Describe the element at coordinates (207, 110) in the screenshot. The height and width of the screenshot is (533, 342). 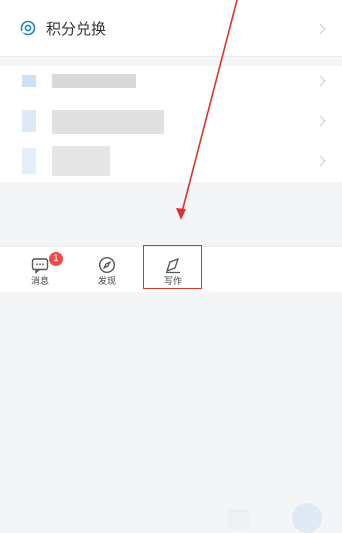
I see `annotation-arrow` at that location.